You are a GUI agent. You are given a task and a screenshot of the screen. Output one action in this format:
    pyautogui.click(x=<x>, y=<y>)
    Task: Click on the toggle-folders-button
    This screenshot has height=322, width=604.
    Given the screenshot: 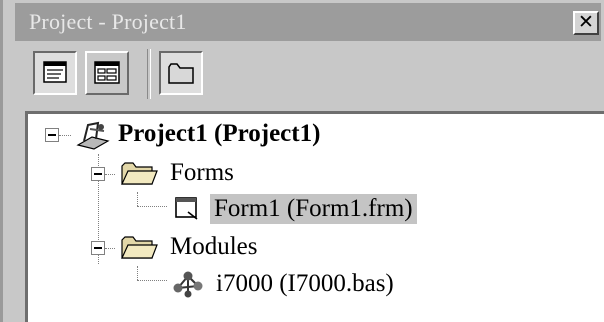 What is the action you would take?
    pyautogui.click(x=181, y=73)
    